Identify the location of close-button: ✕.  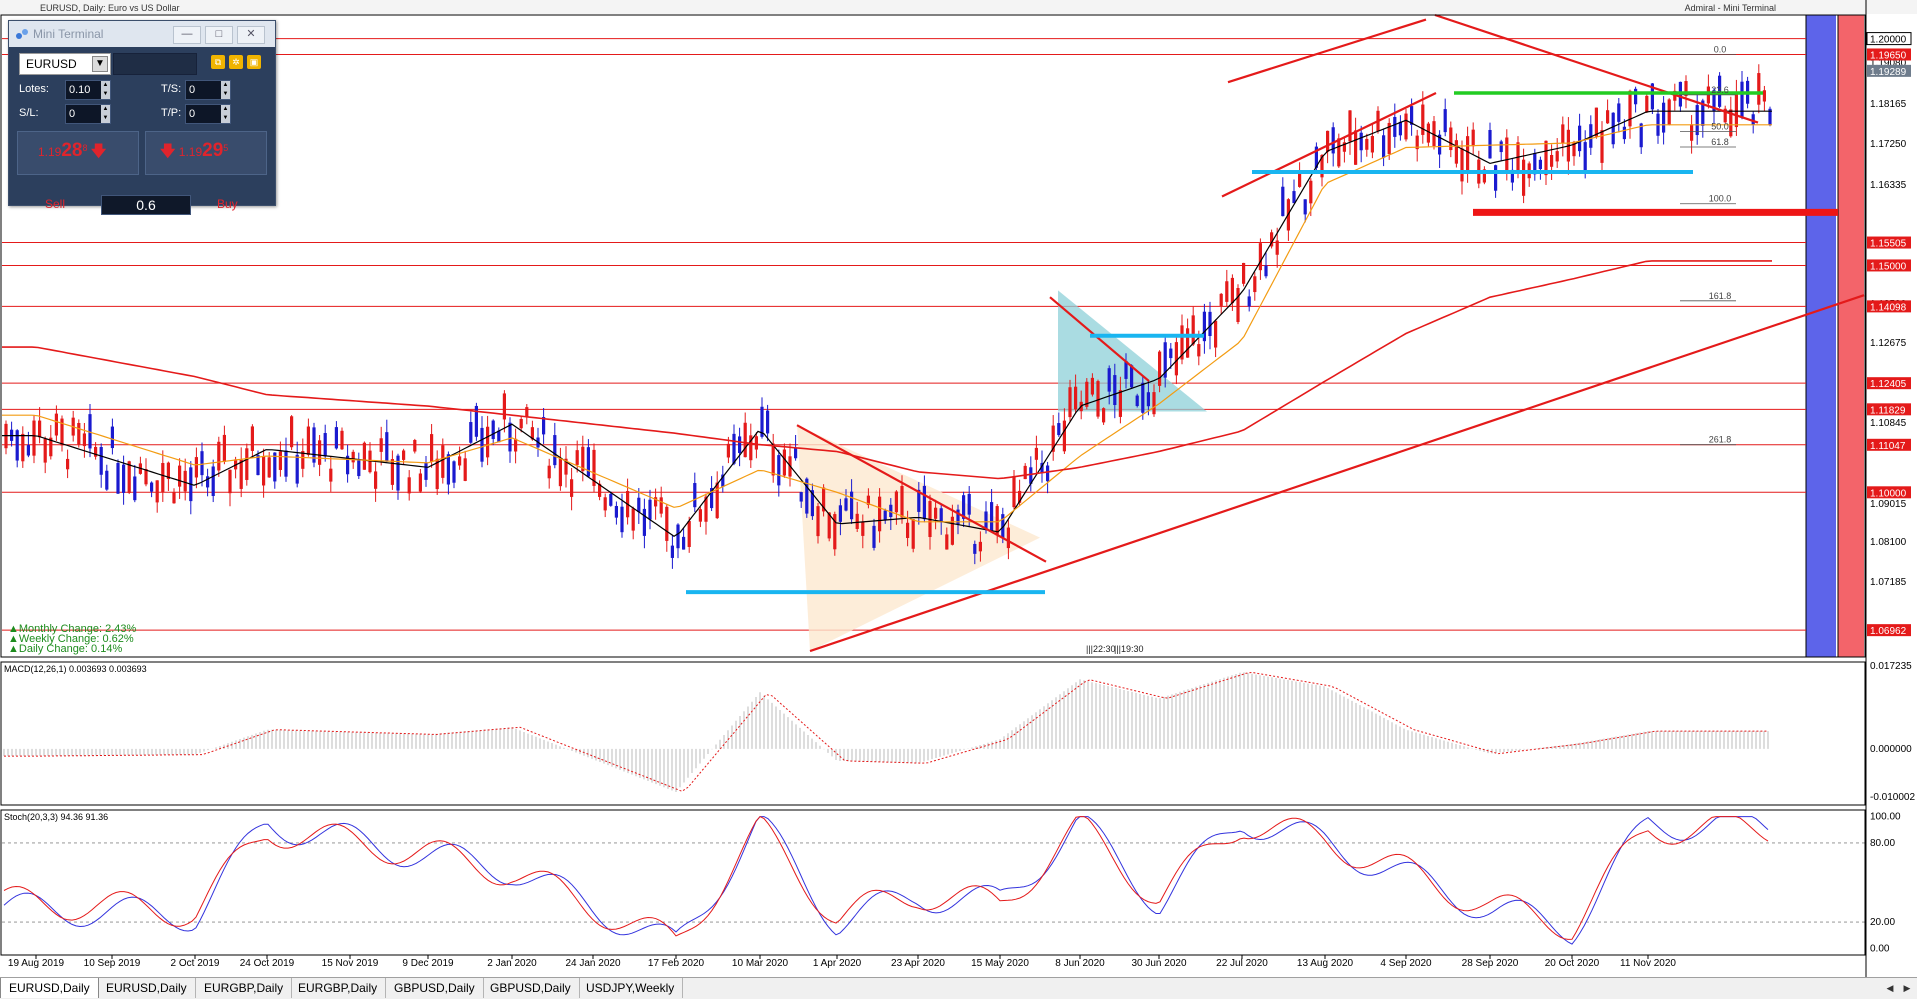
(251, 35).